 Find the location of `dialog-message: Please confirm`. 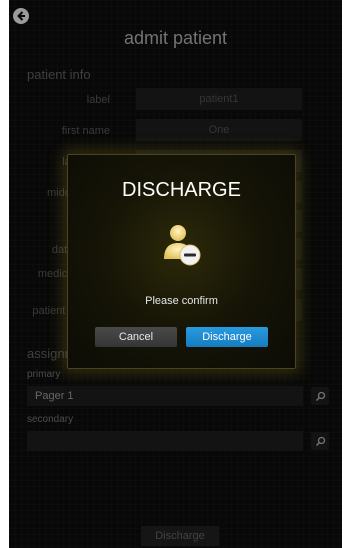

dialog-message: Please confirm is located at coordinates (181, 301).